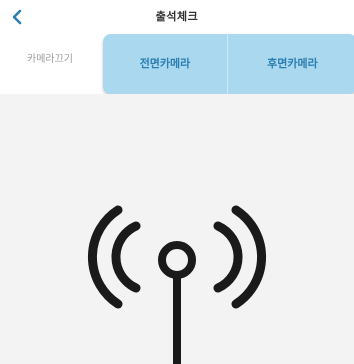 The height and width of the screenshot is (364, 354). What do you see at coordinates (291, 64) in the screenshot?
I see `tab-rear-camera: 후면카메라` at bounding box center [291, 64].